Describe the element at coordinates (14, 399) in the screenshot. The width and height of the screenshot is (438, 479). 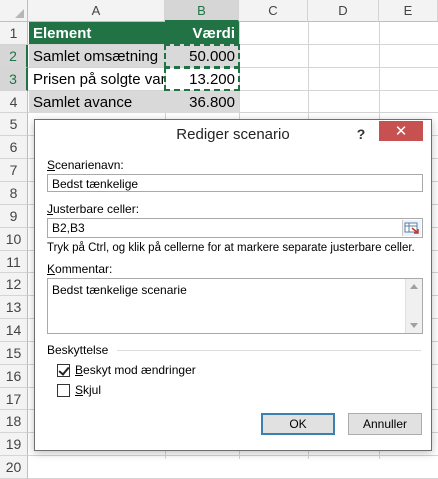
I see `row-header-17: 17` at that location.